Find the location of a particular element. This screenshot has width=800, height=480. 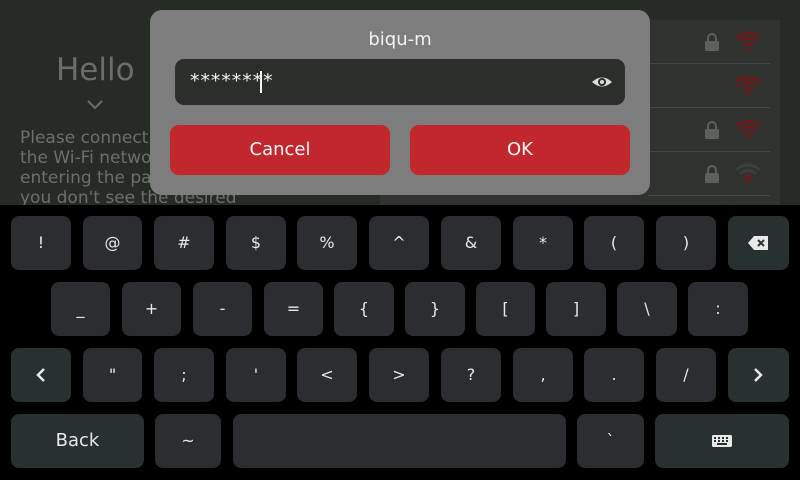

back-button: Back is located at coordinates (77, 441).